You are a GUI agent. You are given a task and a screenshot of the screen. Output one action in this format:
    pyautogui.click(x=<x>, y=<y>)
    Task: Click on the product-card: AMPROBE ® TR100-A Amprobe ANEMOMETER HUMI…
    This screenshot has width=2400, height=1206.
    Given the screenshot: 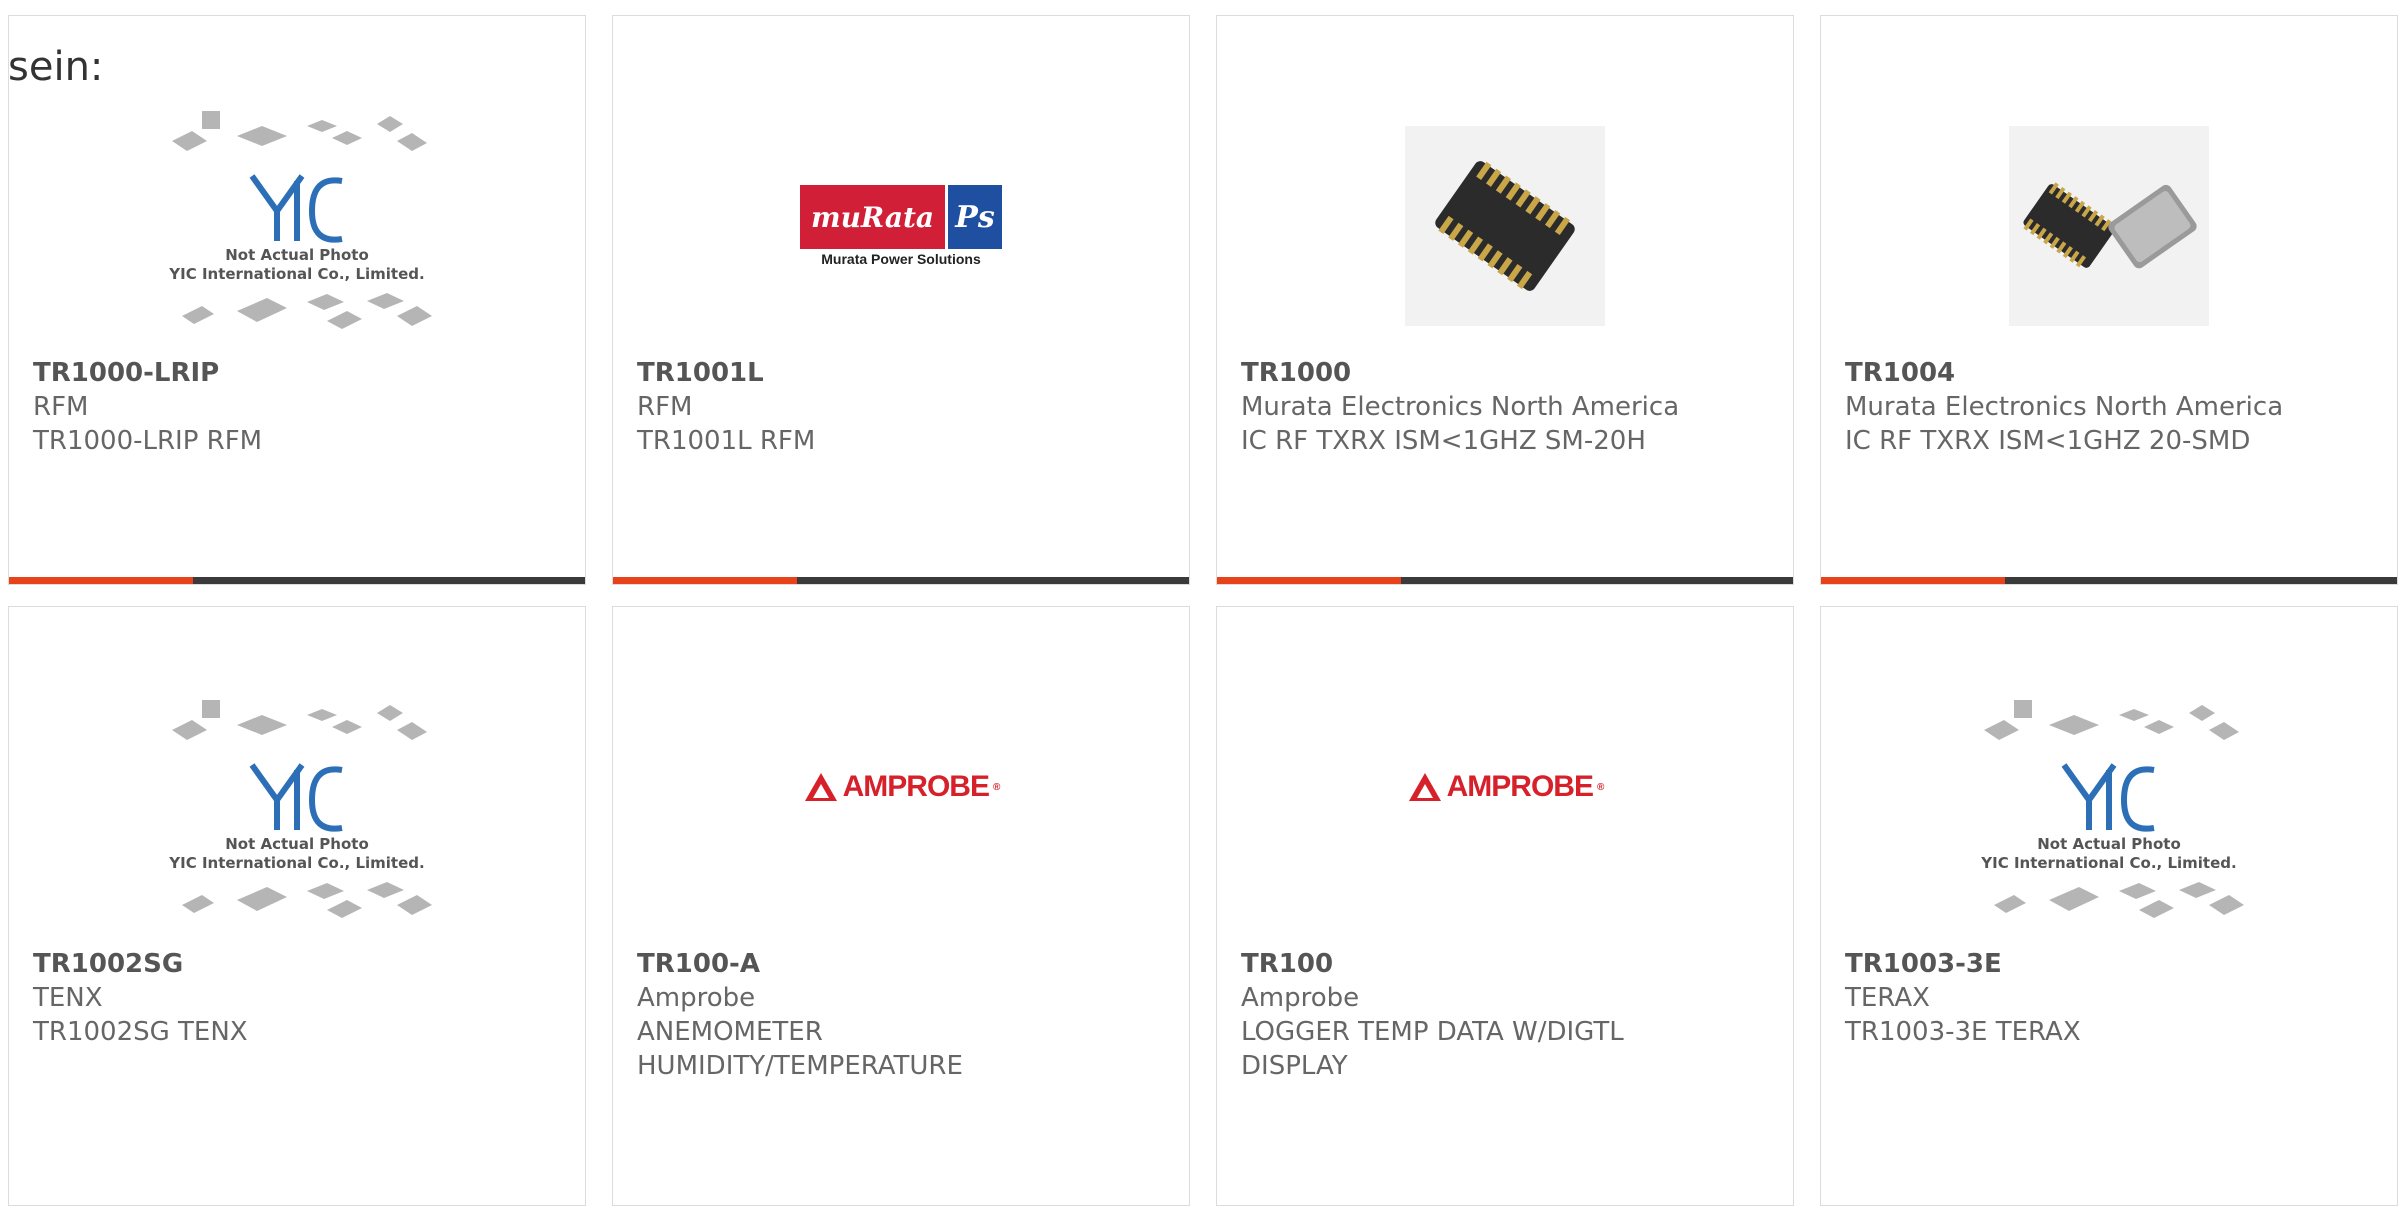 What is the action you would take?
    pyautogui.click(x=901, y=906)
    